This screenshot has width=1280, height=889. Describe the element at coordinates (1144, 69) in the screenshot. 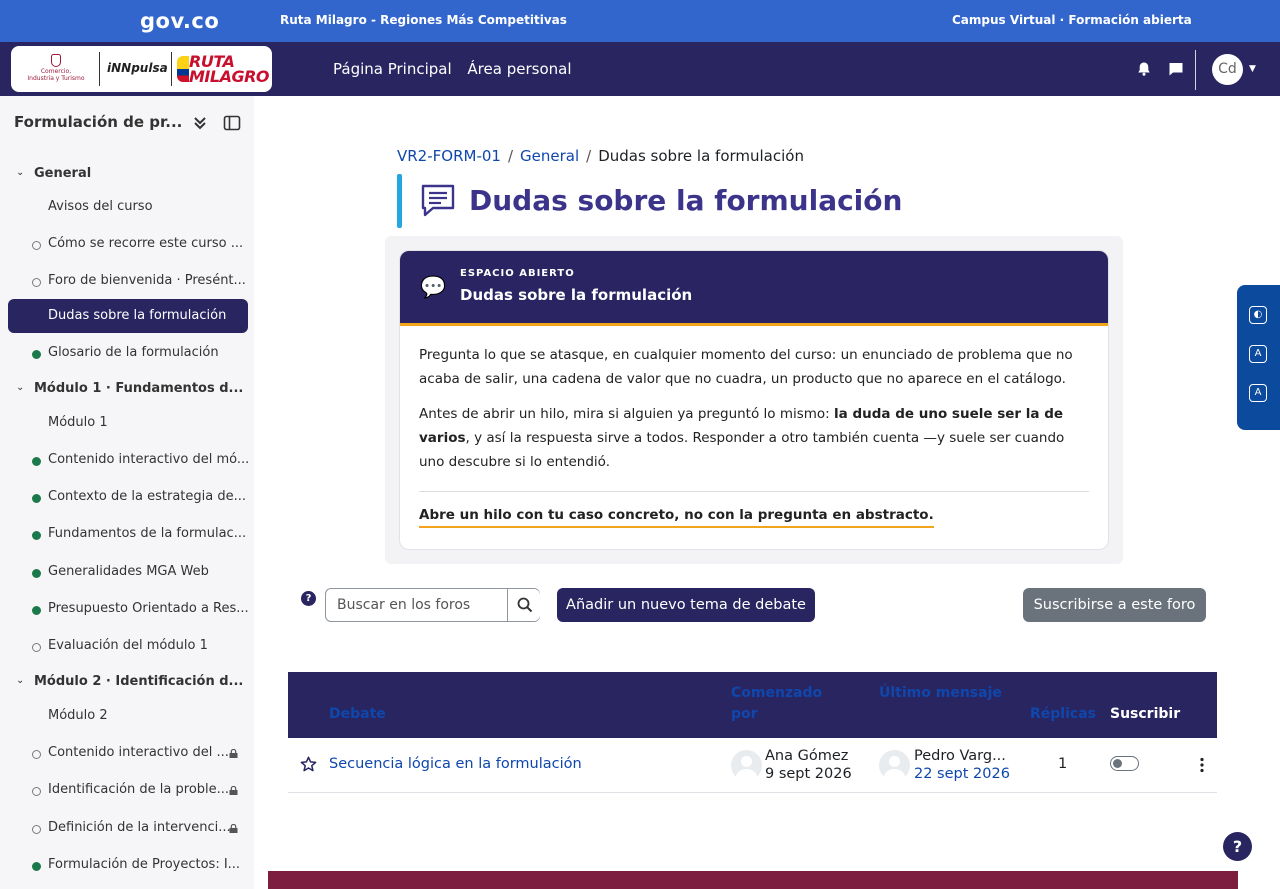

I see `bell-icon` at that location.